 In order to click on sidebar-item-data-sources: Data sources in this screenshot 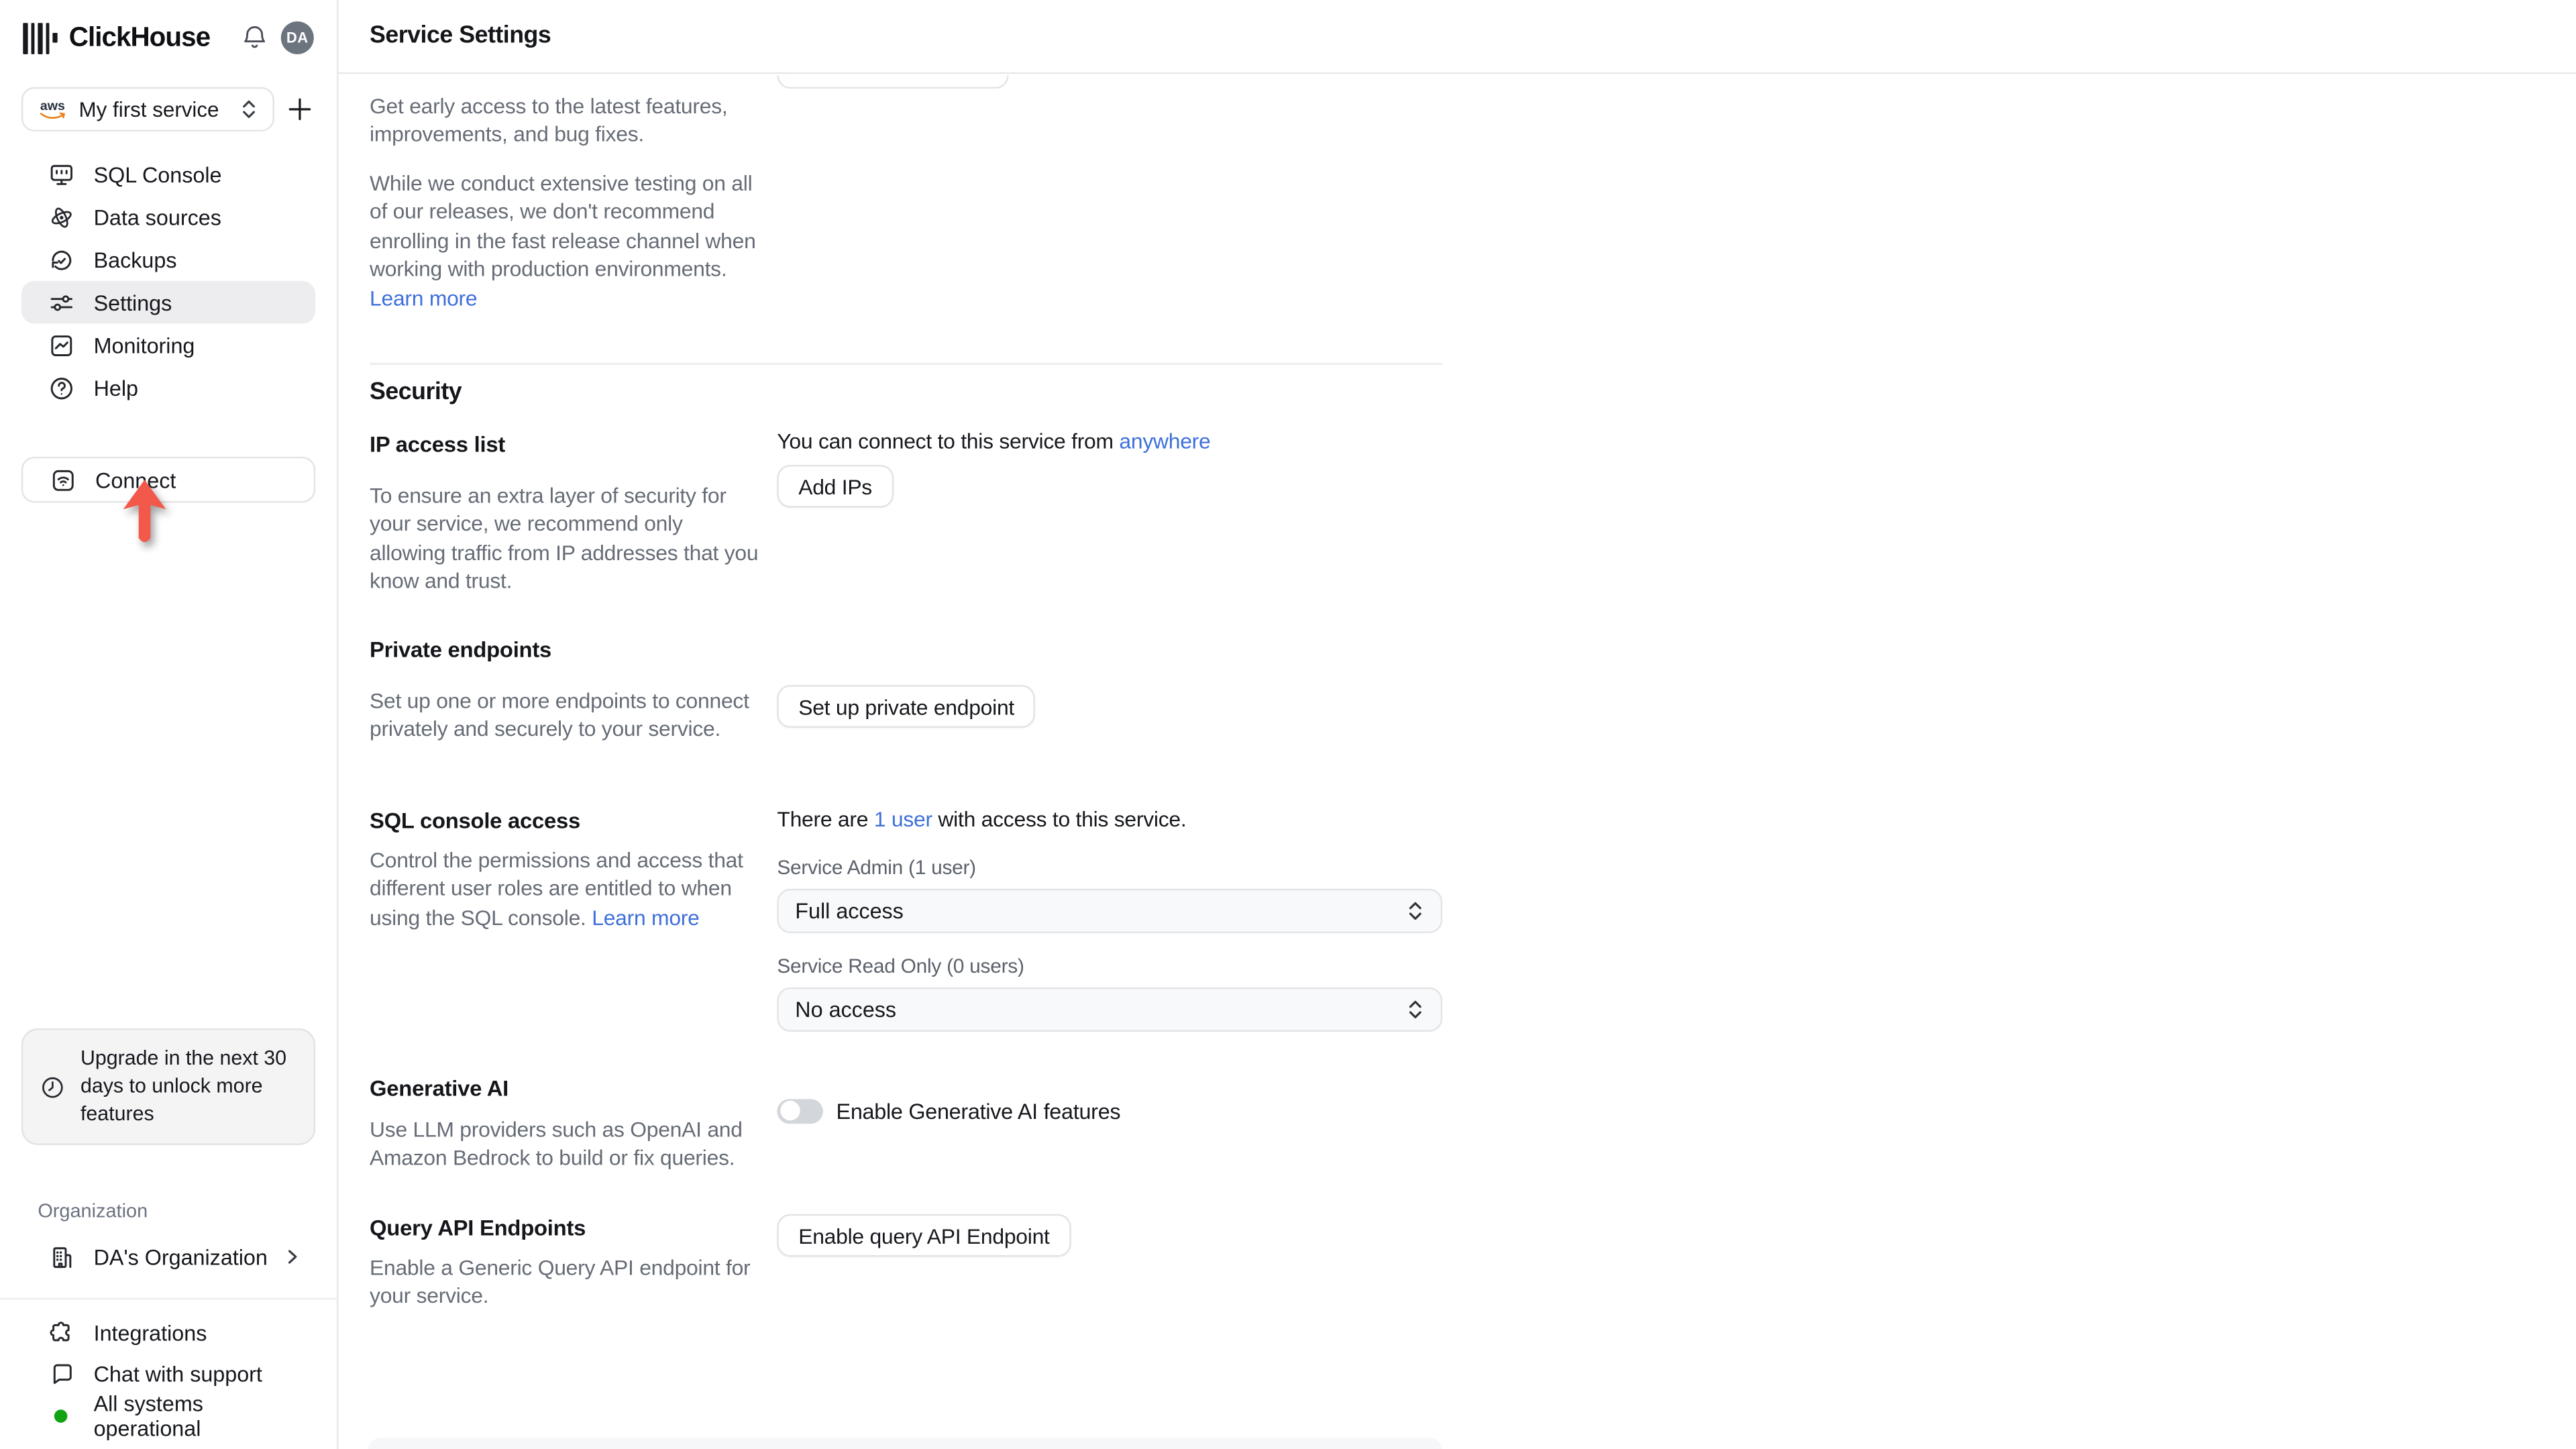, I will do `click(168, 216)`.